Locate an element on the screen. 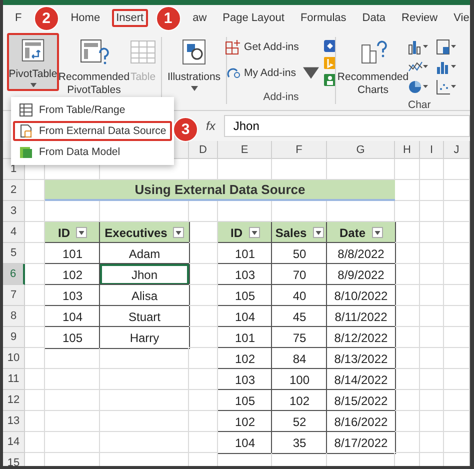 This screenshot has width=474, height=469. ribbon-tab: F is located at coordinates (18, 18).